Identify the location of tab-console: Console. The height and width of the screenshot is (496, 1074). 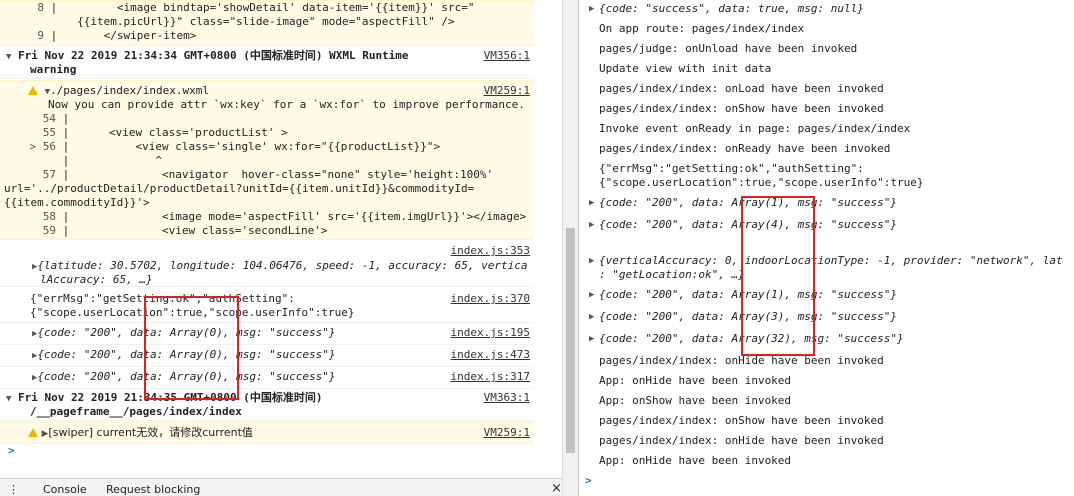
(65, 489).